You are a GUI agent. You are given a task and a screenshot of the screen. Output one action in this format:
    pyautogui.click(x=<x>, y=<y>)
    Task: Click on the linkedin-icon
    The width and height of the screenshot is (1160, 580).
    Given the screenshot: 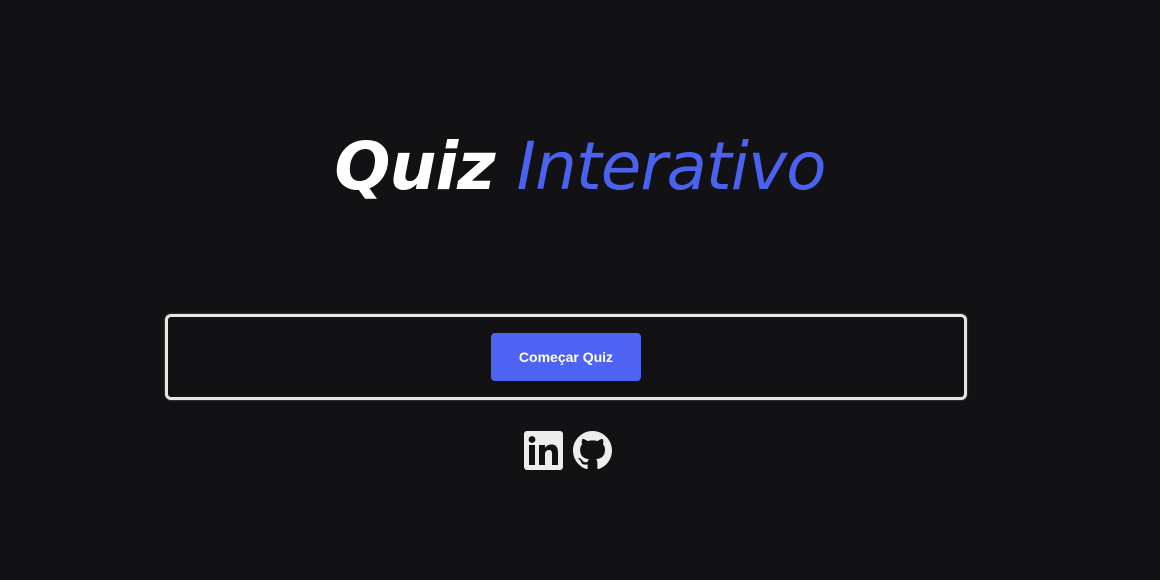 What is the action you would take?
    pyautogui.click(x=543, y=450)
    